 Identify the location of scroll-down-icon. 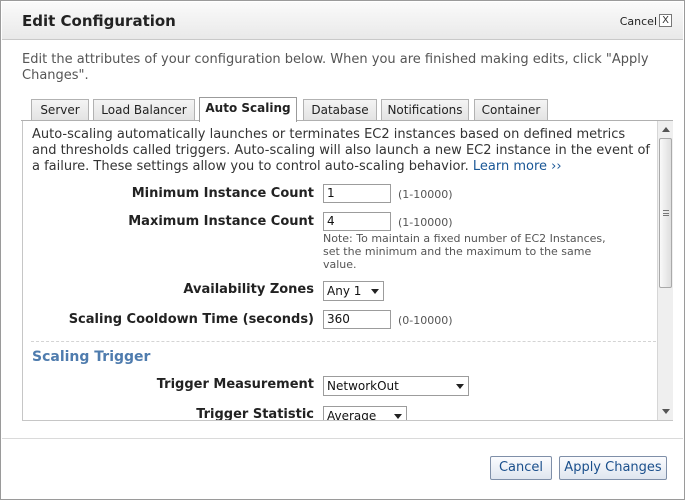
(666, 411).